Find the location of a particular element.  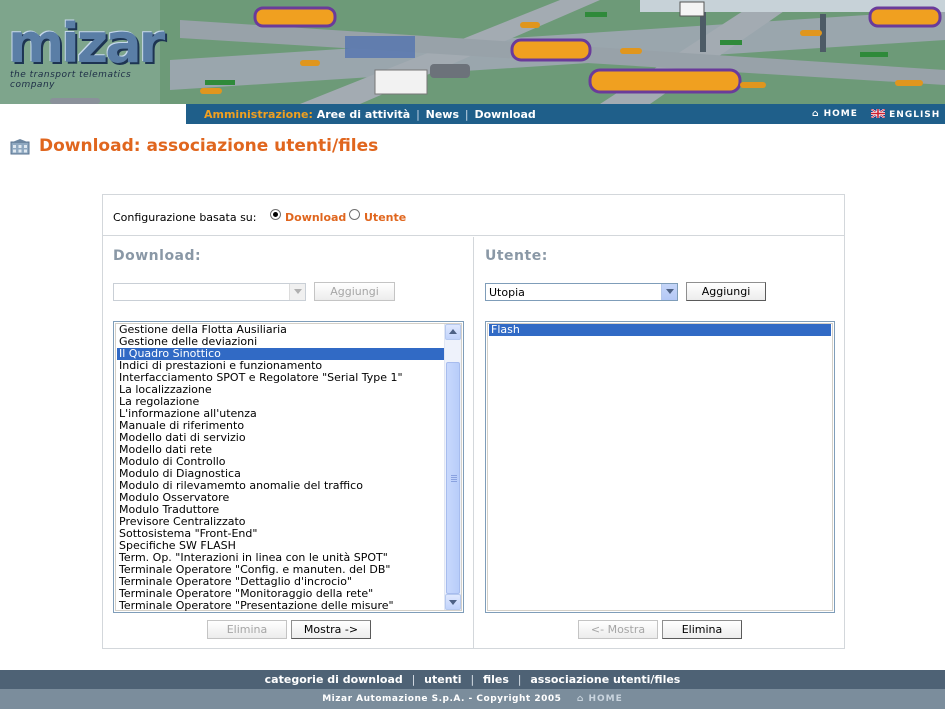

user-select-value: Utopia is located at coordinates (507, 292).